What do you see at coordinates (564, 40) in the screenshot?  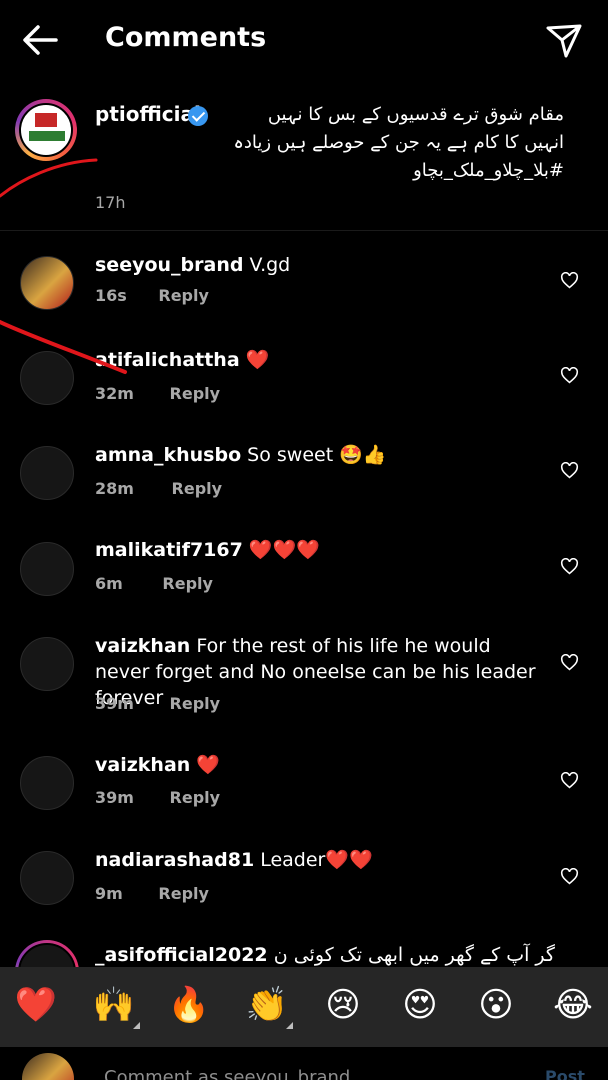 I see `direct-send-icon` at bounding box center [564, 40].